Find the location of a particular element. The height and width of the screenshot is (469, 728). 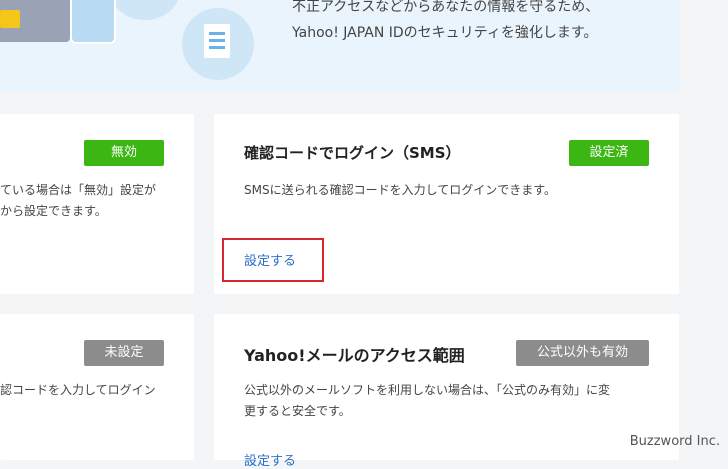

card-description-line-1: 公式以外のメールソフトを利用しない場合は、「公式のみ有効」に変 is located at coordinates (427, 390).